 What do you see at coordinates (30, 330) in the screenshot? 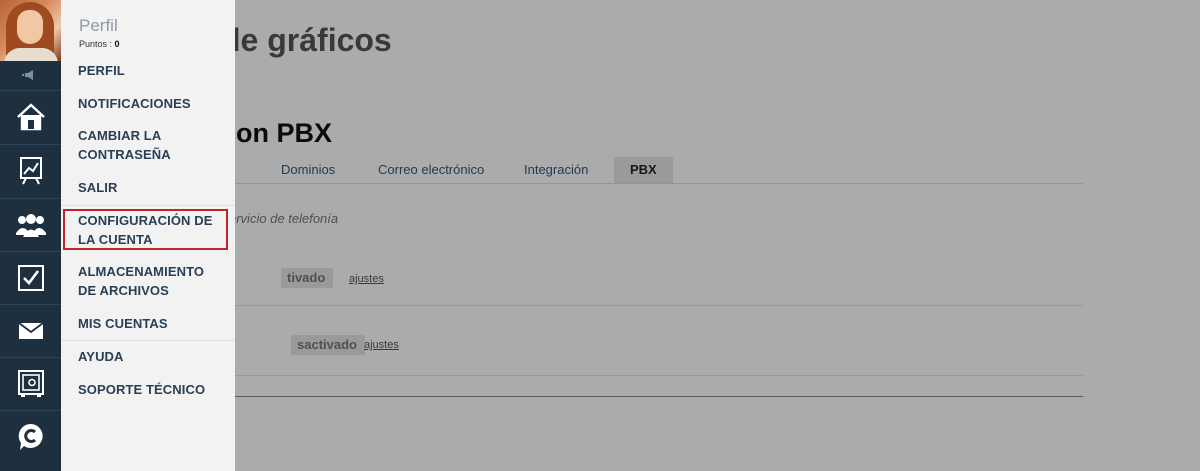
I see `mail-icon` at bounding box center [30, 330].